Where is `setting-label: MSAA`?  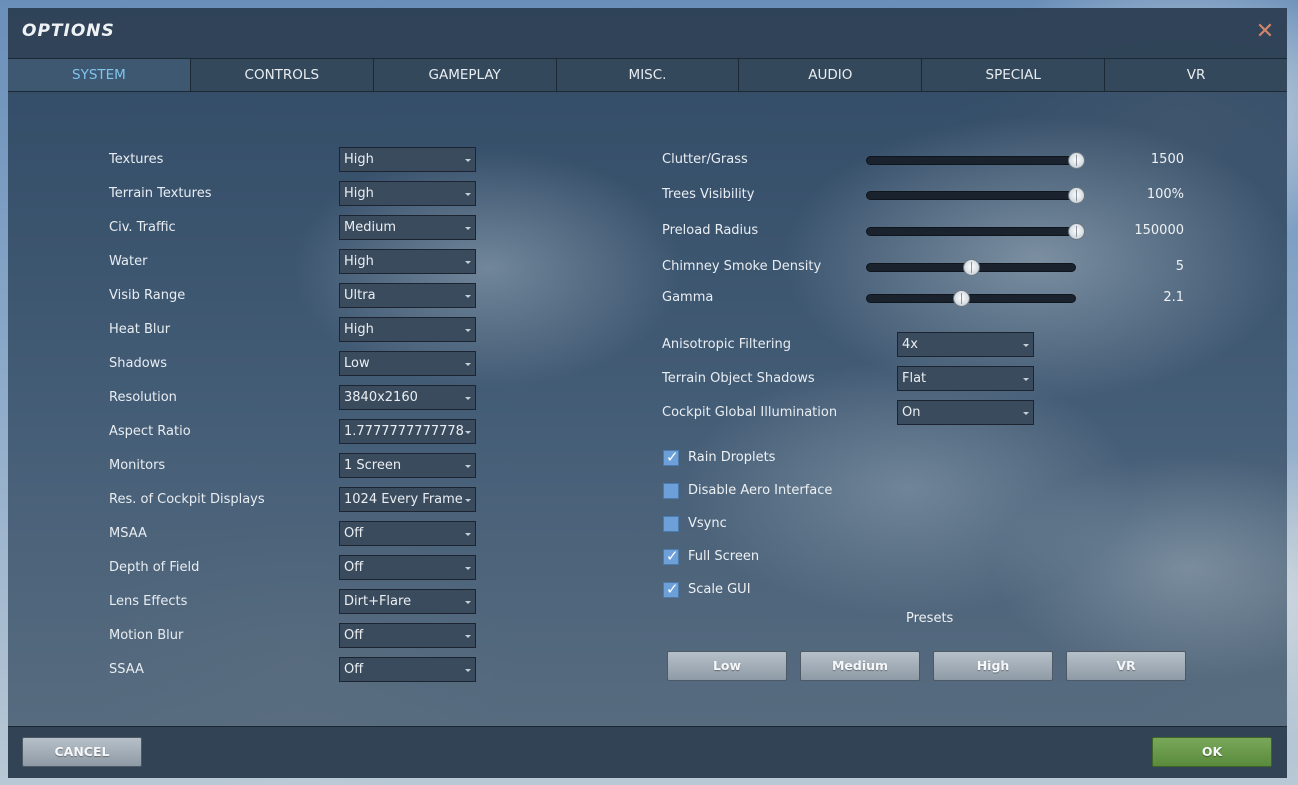
setting-label: MSAA is located at coordinates (128, 533).